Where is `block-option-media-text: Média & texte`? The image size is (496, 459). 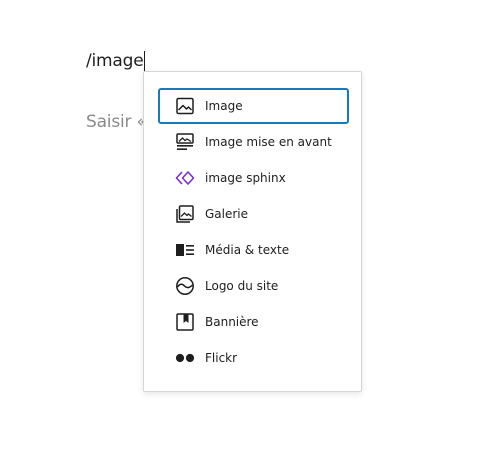
block-option-media-text: Média & texte is located at coordinates (253, 250).